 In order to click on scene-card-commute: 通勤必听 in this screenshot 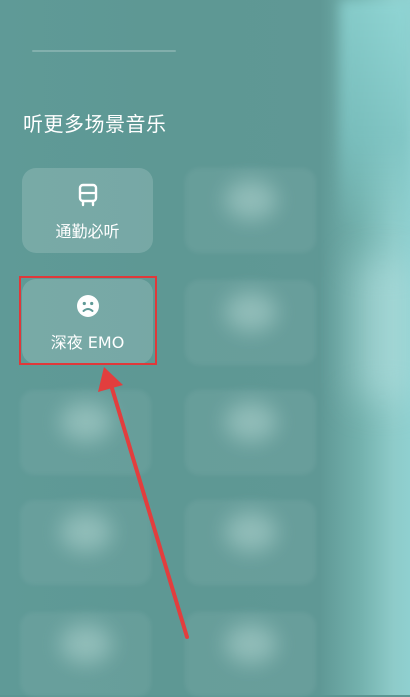, I will do `click(87, 210)`.